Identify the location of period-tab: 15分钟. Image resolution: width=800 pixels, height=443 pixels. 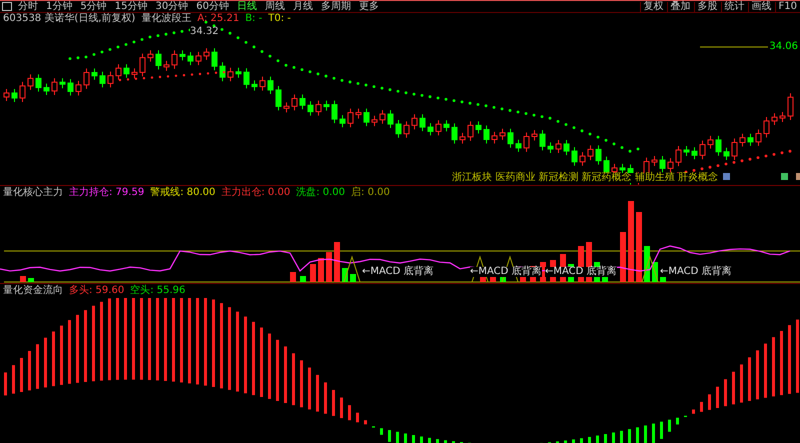
(131, 7).